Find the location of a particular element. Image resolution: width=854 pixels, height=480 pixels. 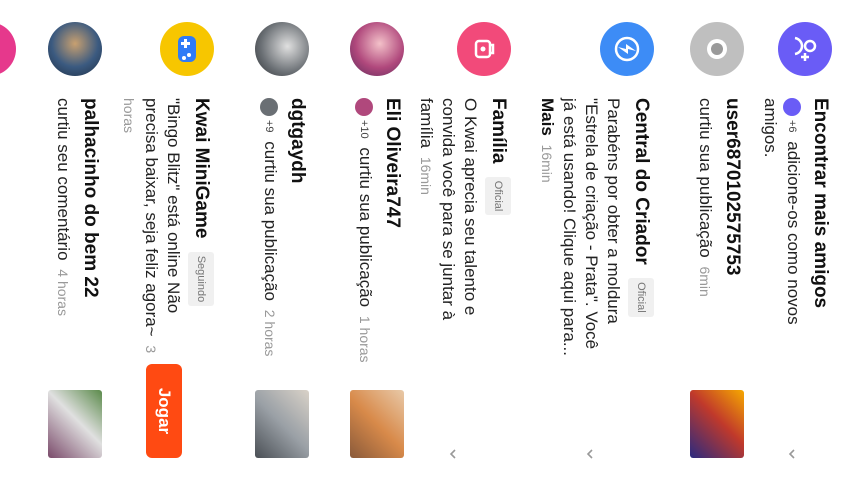

list-item-partial is located at coordinates (8, 240).